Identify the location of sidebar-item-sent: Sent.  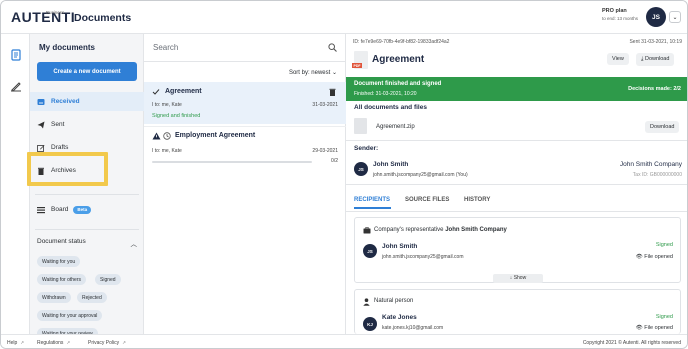
(87, 124).